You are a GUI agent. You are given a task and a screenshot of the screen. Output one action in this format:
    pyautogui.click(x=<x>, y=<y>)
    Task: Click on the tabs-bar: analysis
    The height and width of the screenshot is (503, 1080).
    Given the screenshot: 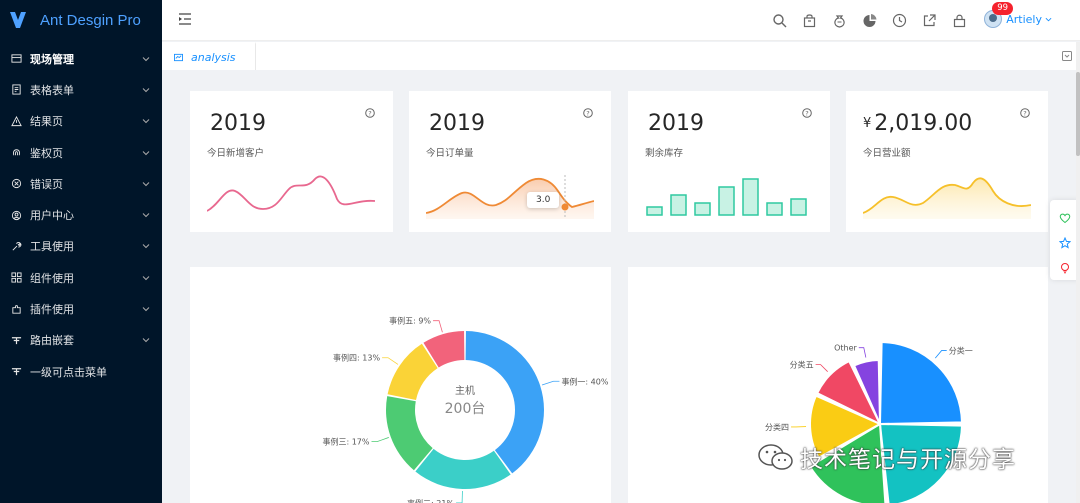 What is the action you would take?
    pyautogui.click(x=621, y=56)
    